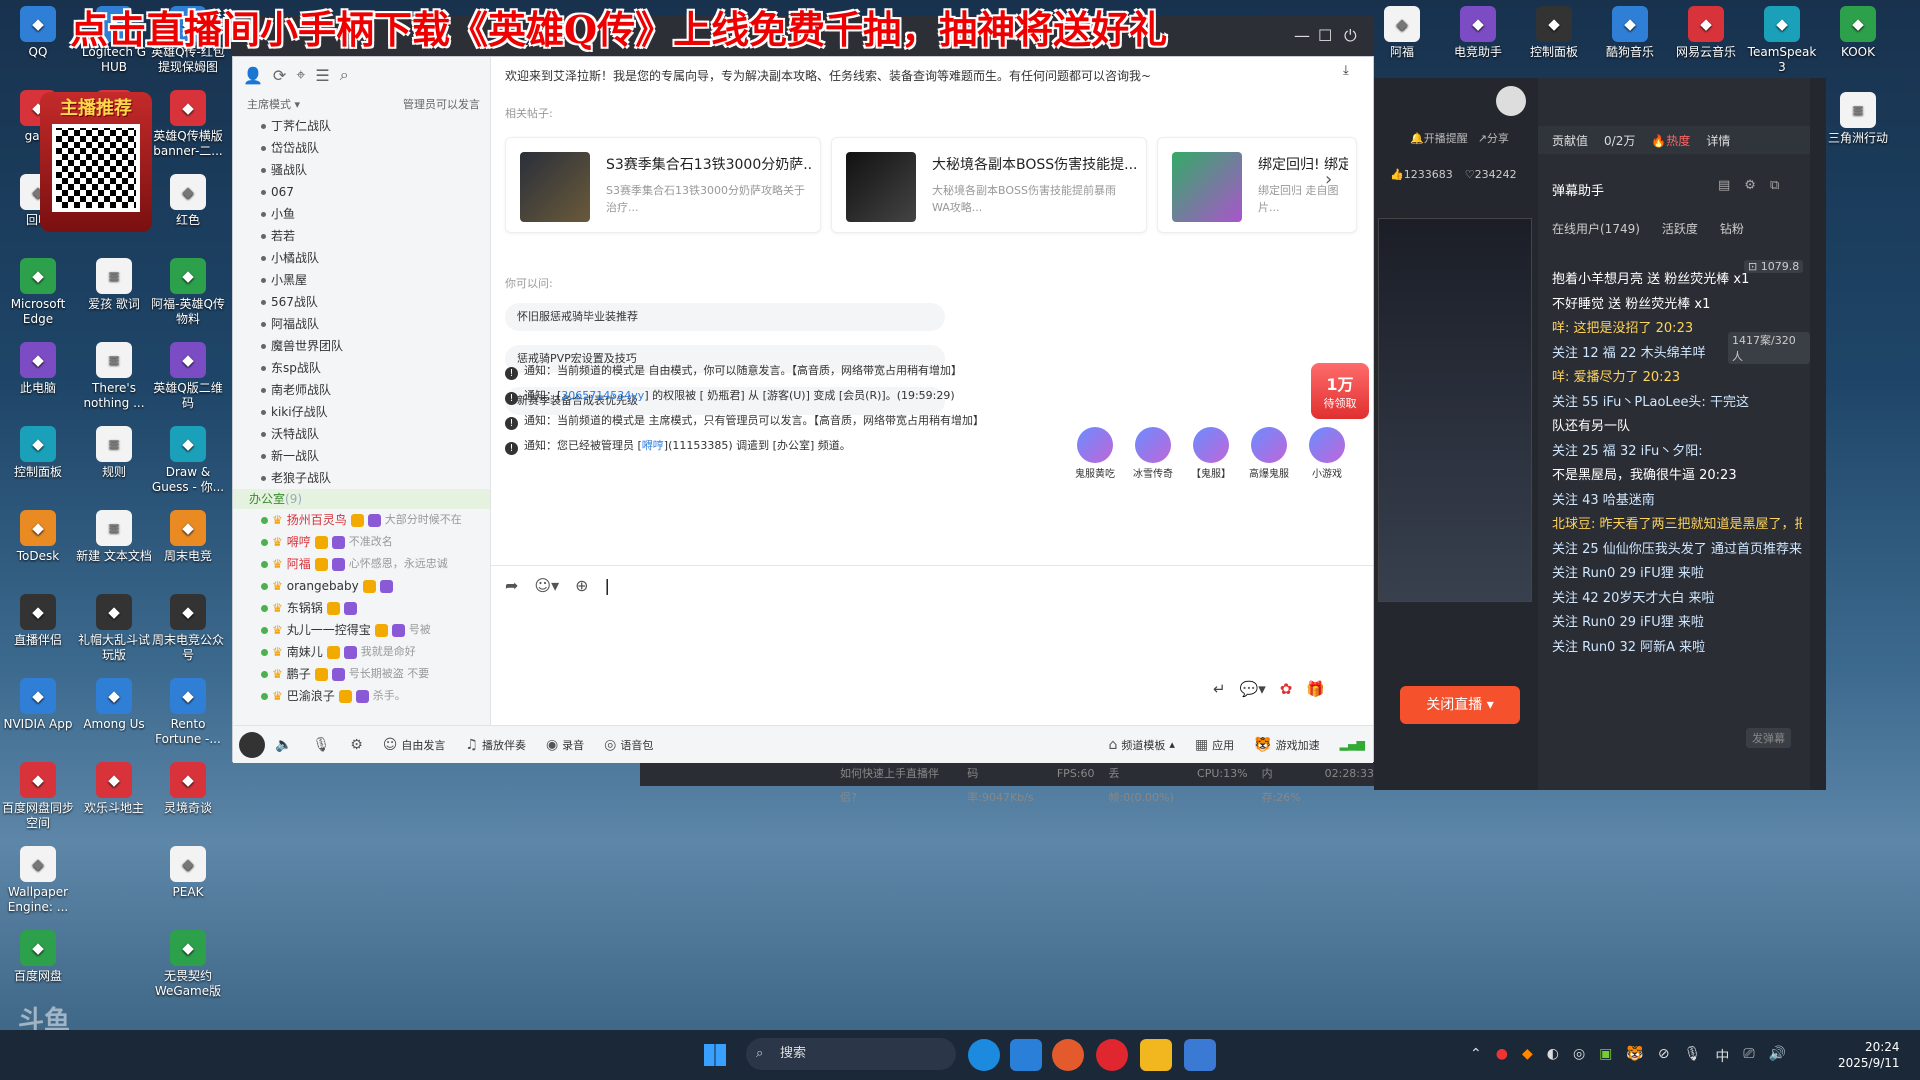 The height and width of the screenshot is (1080, 1920). What do you see at coordinates (1439, 138) in the screenshot?
I see `notify-button: 🔔开播提醒` at bounding box center [1439, 138].